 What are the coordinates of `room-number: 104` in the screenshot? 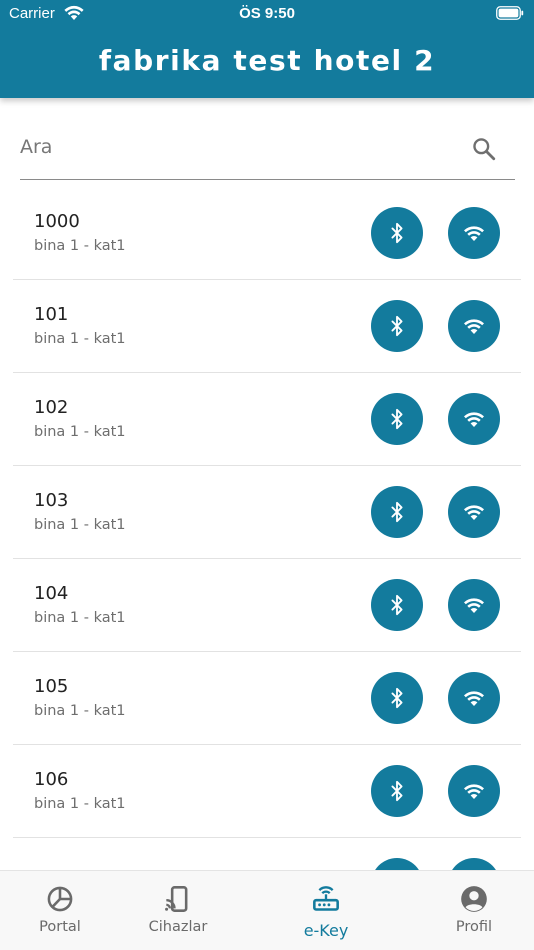 It's located at (51, 593).